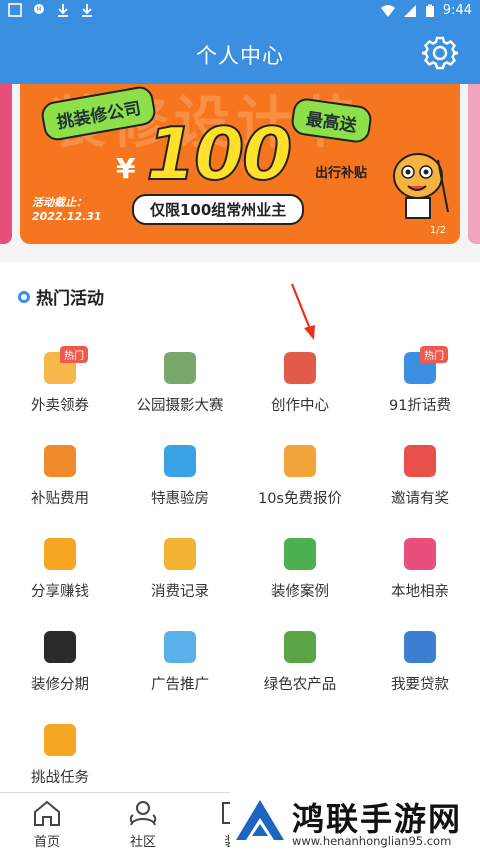 This screenshot has height=854, width=480. What do you see at coordinates (420, 592) in the screenshot?
I see `activity-label: 本地相亲` at bounding box center [420, 592].